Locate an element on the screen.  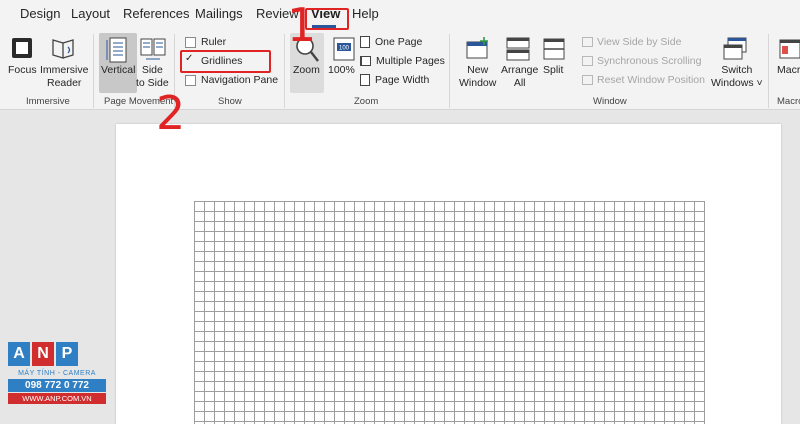
view-side-by-side-label: View Side by Side is located at coordinates (639, 42).